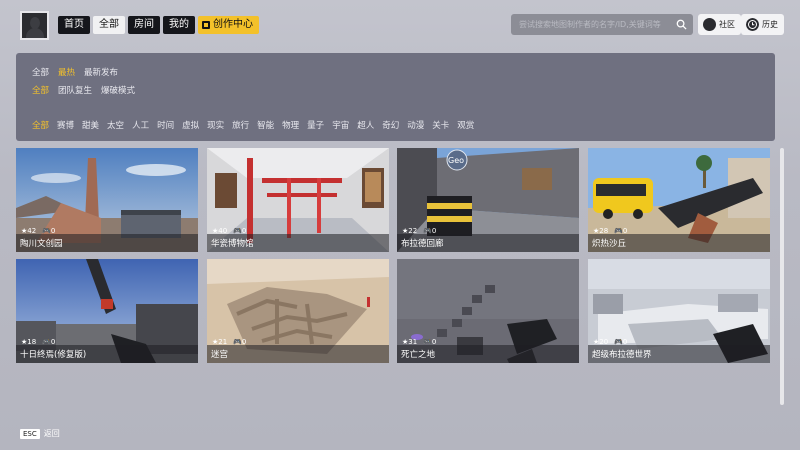 The height and width of the screenshot is (450, 800). I want to click on search-placeholder: 尝试搜索地图制作者的名字/ID,关键词等, so click(590, 24).